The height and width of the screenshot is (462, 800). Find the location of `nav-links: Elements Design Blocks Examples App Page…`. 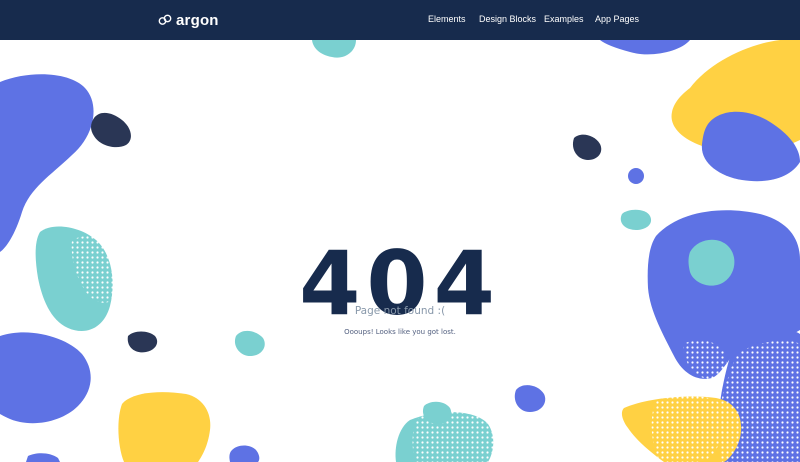

nav-links: Elements Design Blocks Examples App Page… is located at coordinates (400, 20).